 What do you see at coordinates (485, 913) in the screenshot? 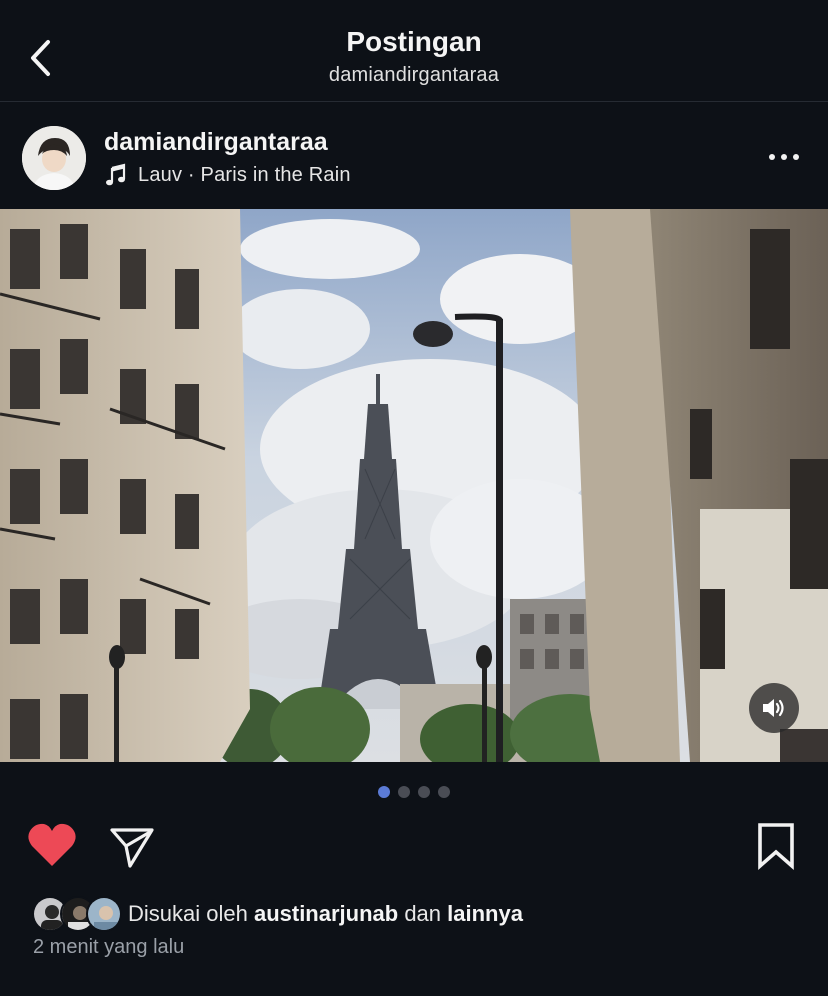
I see `likes-others-link: lainnya` at bounding box center [485, 913].